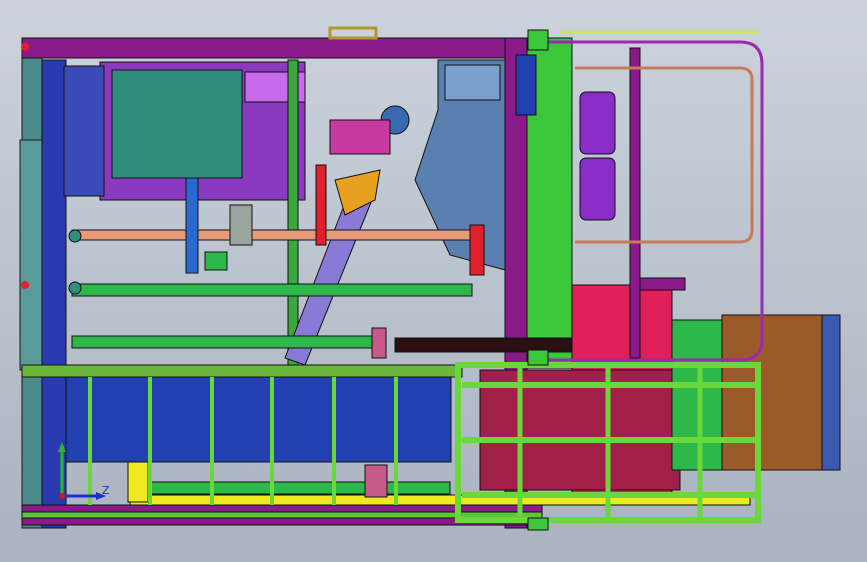 This screenshot has height=562, width=867. I want to click on control-box, so click(177, 124).